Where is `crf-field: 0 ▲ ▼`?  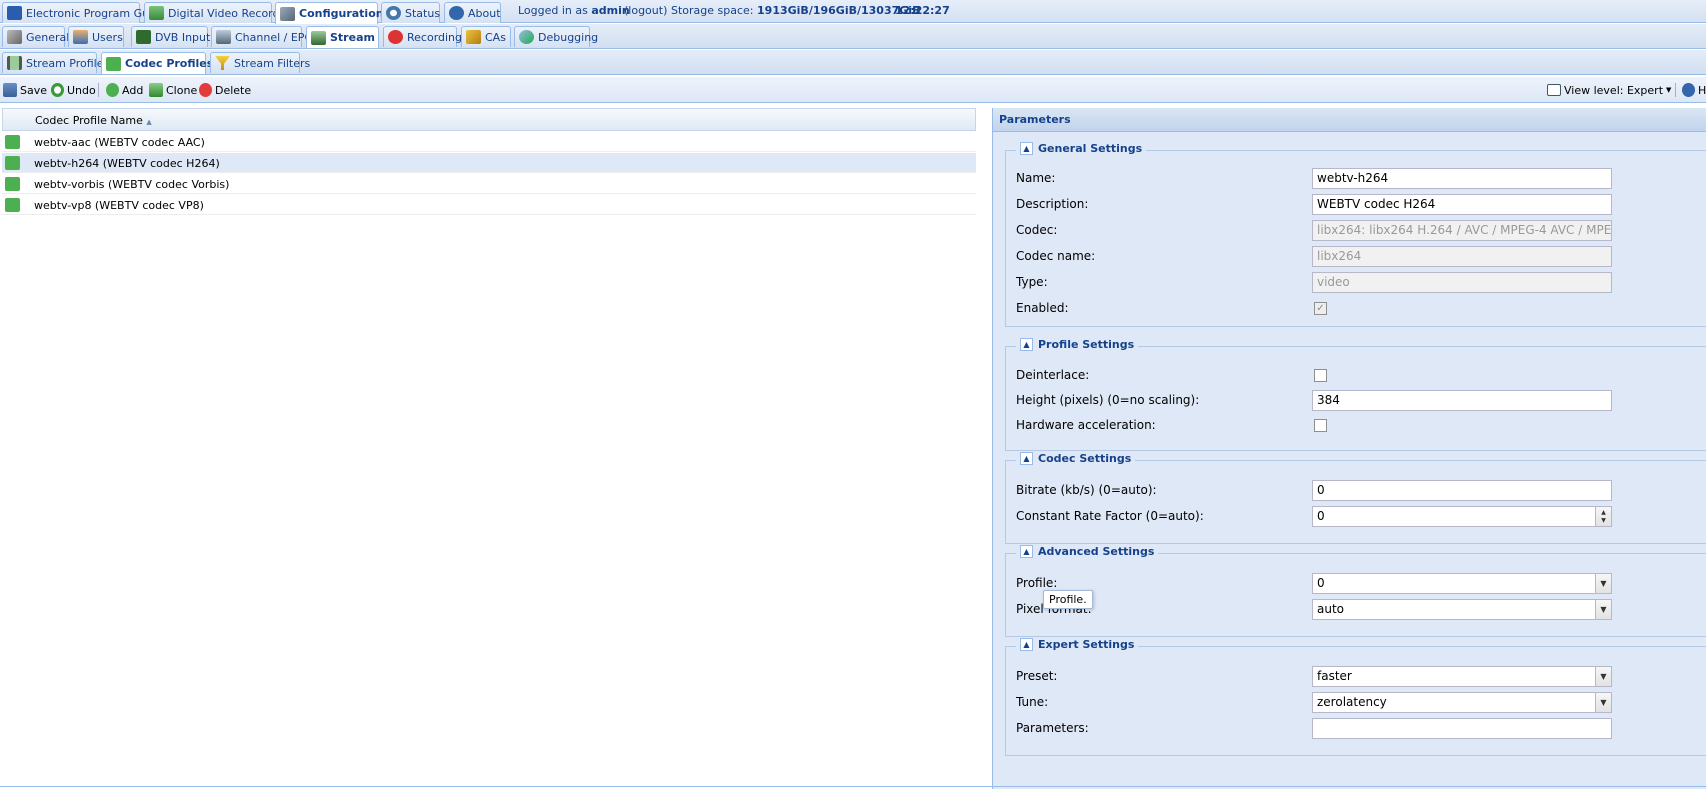 crf-field: 0 ▲ ▼ is located at coordinates (1462, 516).